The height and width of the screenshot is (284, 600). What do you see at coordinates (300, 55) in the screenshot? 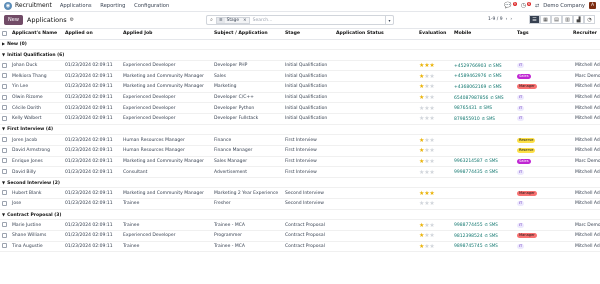
I see `group-row: ▼ Initial Qualification (6)` at bounding box center [300, 55].